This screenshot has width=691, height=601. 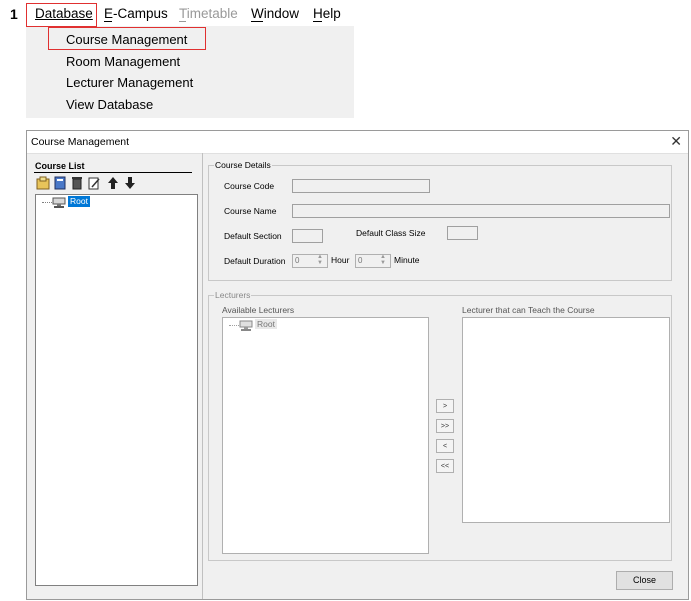 What do you see at coordinates (253, 236) in the screenshot?
I see `default-section-label: Default Section` at bounding box center [253, 236].